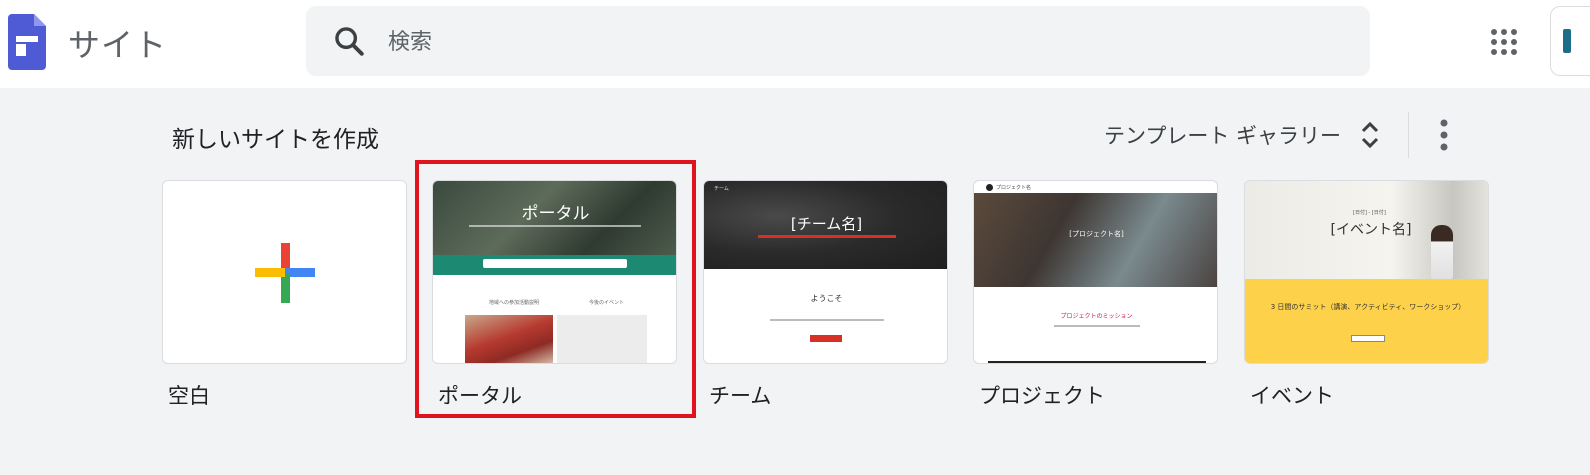 This screenshot has height=475, width=1590. I want to click on template-card-blank: 空白, so click(284, 294).